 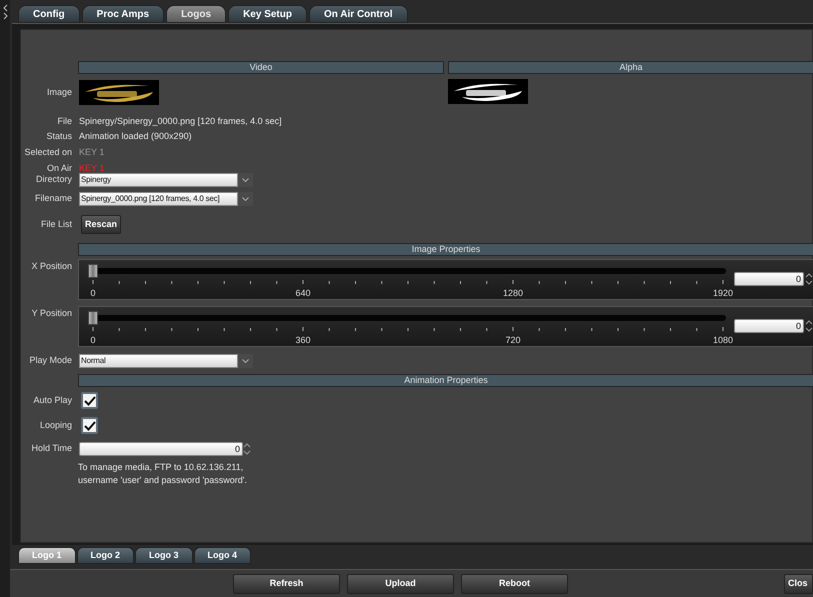 What do you see at coordinates (50, 361) in the screenshot?
I see `field-label: Play Mode` at bounding box center [50, 361].